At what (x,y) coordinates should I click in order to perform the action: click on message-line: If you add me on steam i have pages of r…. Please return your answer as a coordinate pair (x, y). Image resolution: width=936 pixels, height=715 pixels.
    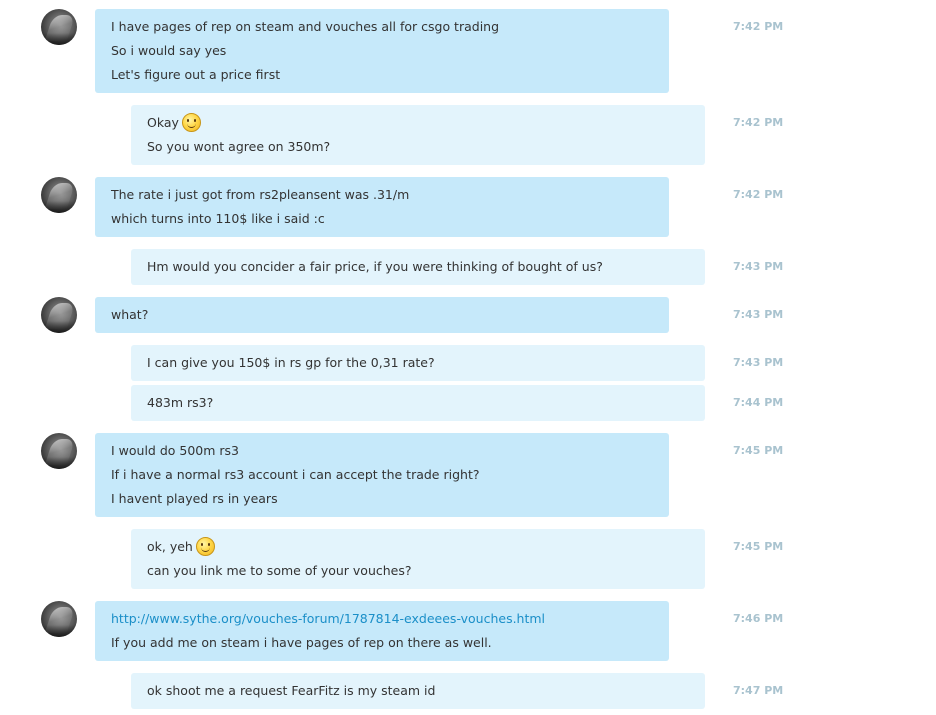
    Looking at the image, I should click on (301, 642).